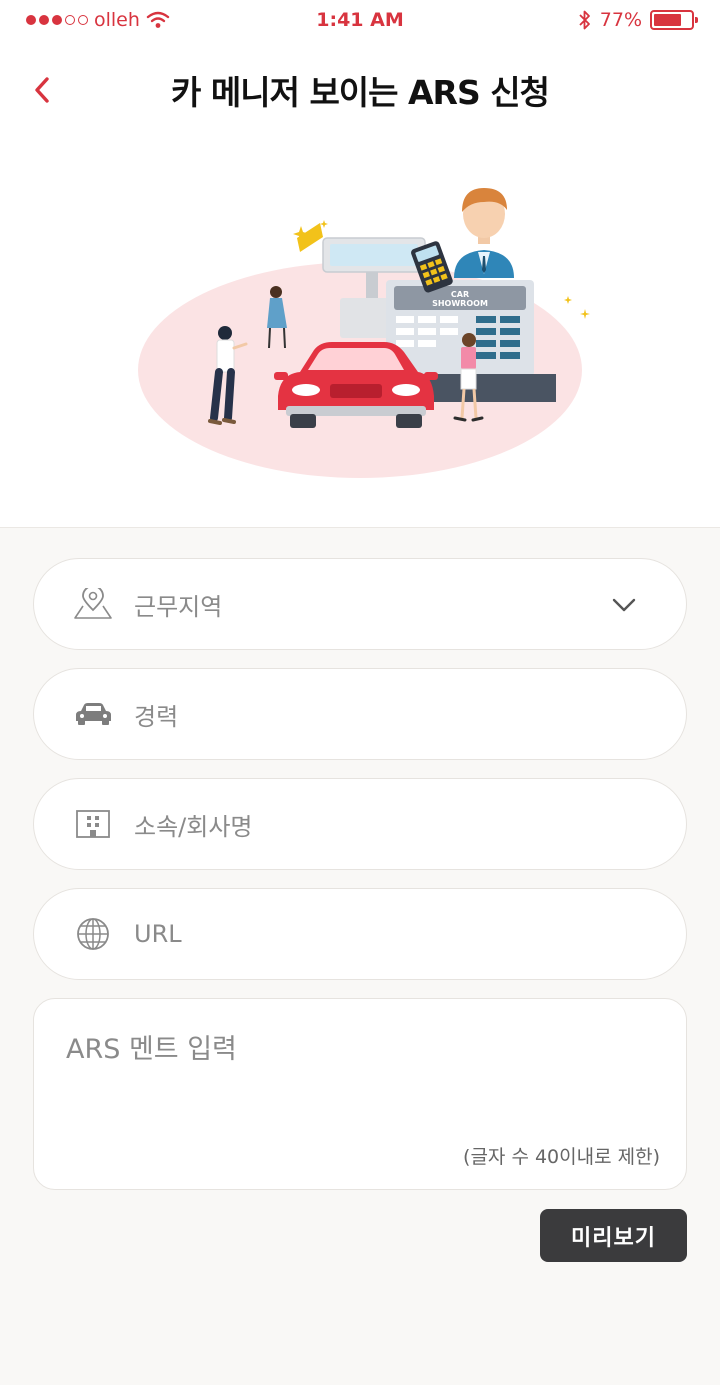 Image resolution: width=720 pixels, height=1385 pixels. I want to click on company-field: 소속/회사명, so click(360, 824).